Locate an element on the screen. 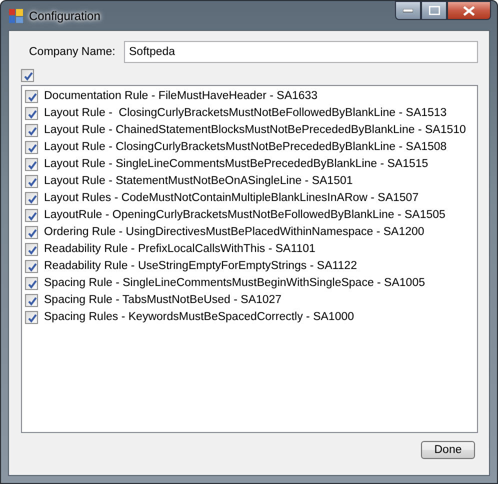 The height and width of the screenshot is (484, 498). rule-label: Documentation Rule - FileMustHaveHeader - SA1633 is located at coordinates (181, 96).